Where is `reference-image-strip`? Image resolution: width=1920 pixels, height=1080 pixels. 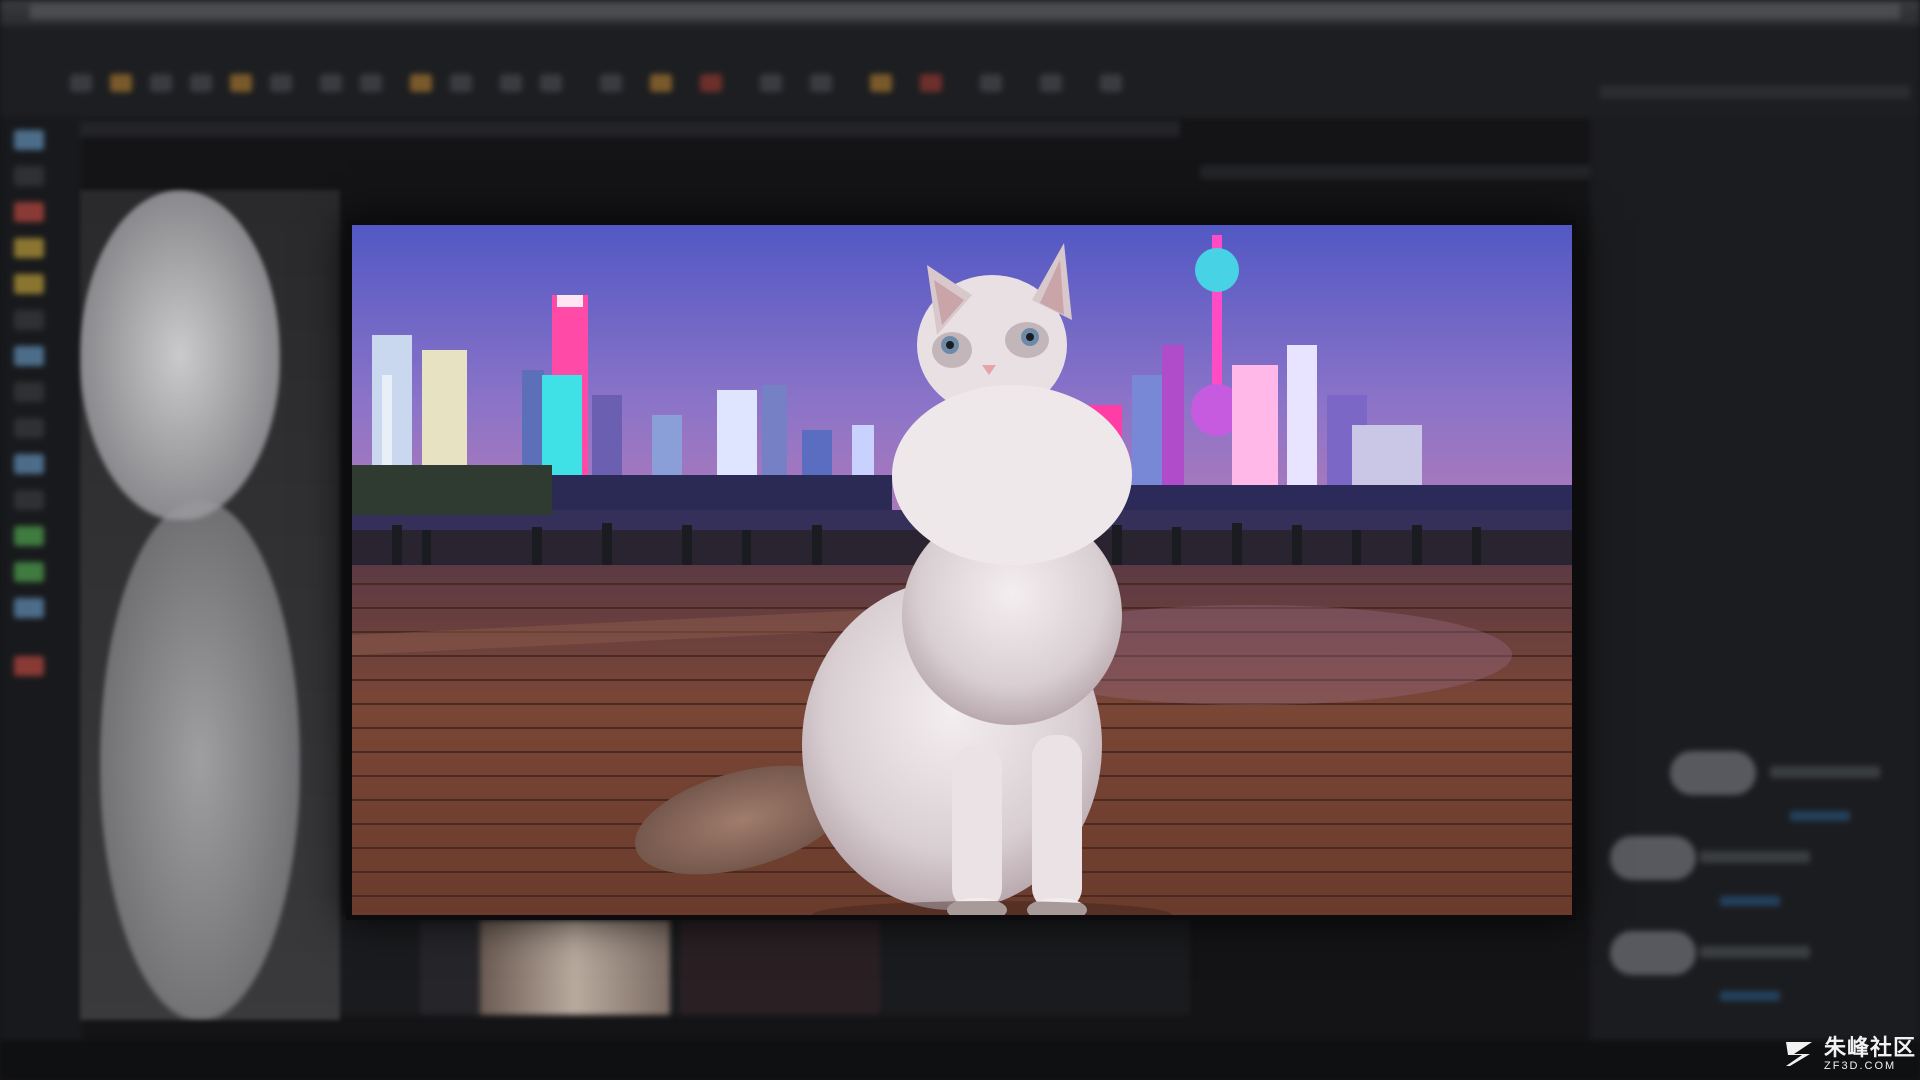 reference-image-strip is located at coordinates (210, 605).